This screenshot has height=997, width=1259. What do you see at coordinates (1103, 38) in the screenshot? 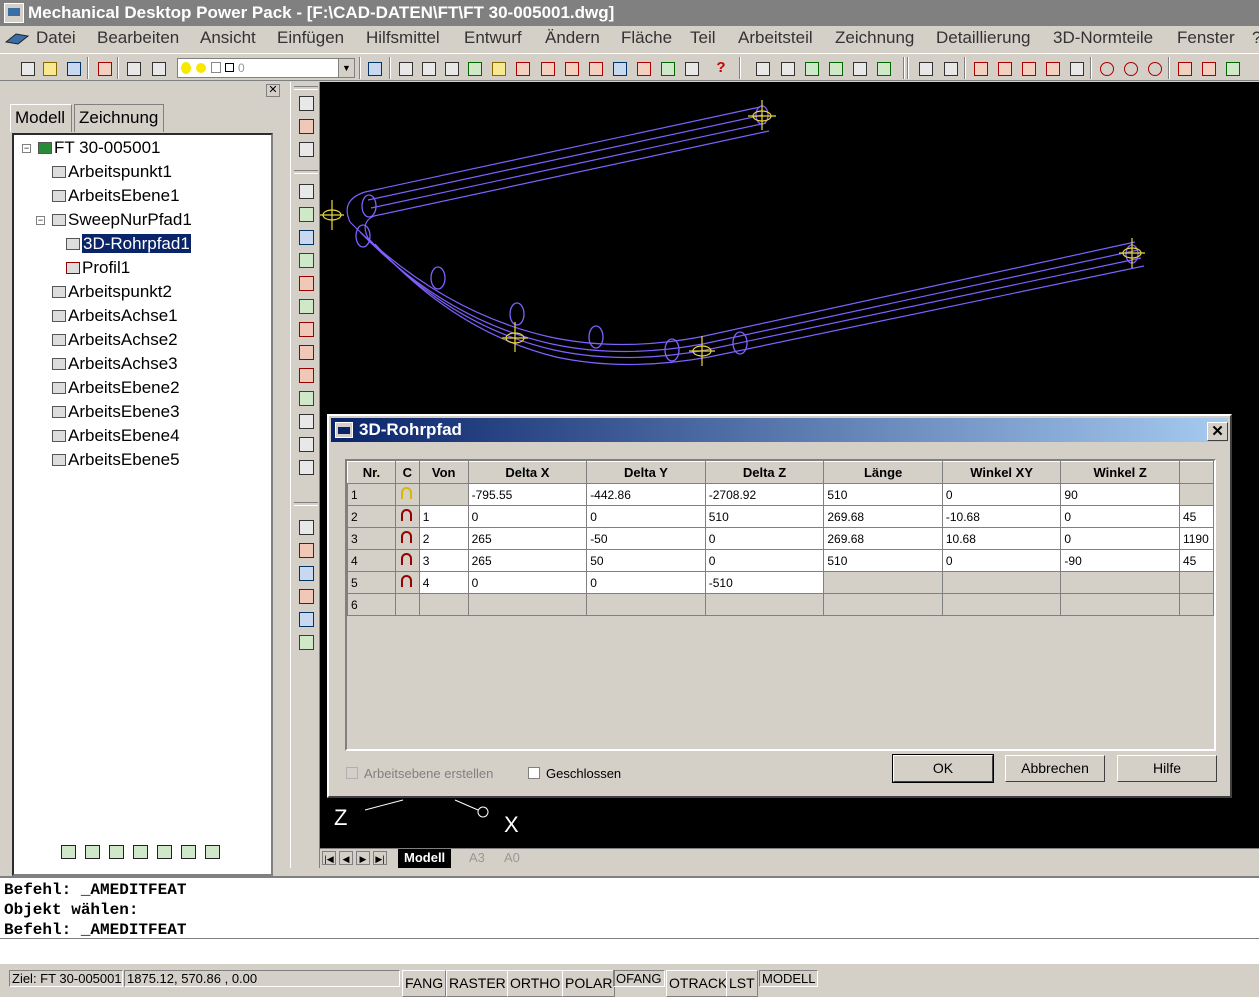
I see `menu-3d-normteile: 3D-Normteile` at bounding box center [1103, 38].